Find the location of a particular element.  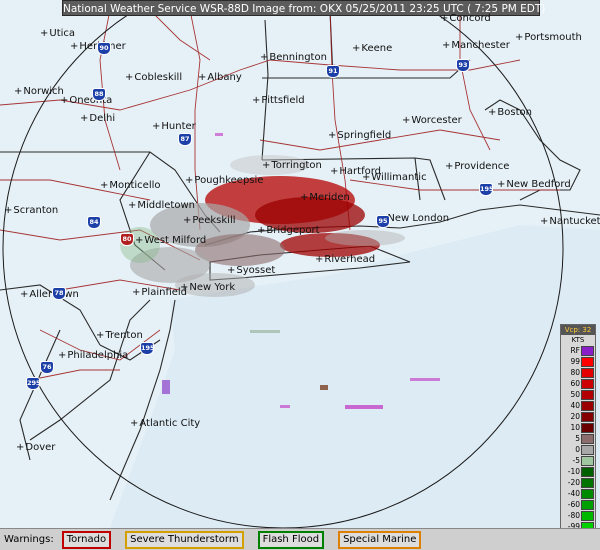

legend-value-label: 80 is located at coordinates (575, 372).